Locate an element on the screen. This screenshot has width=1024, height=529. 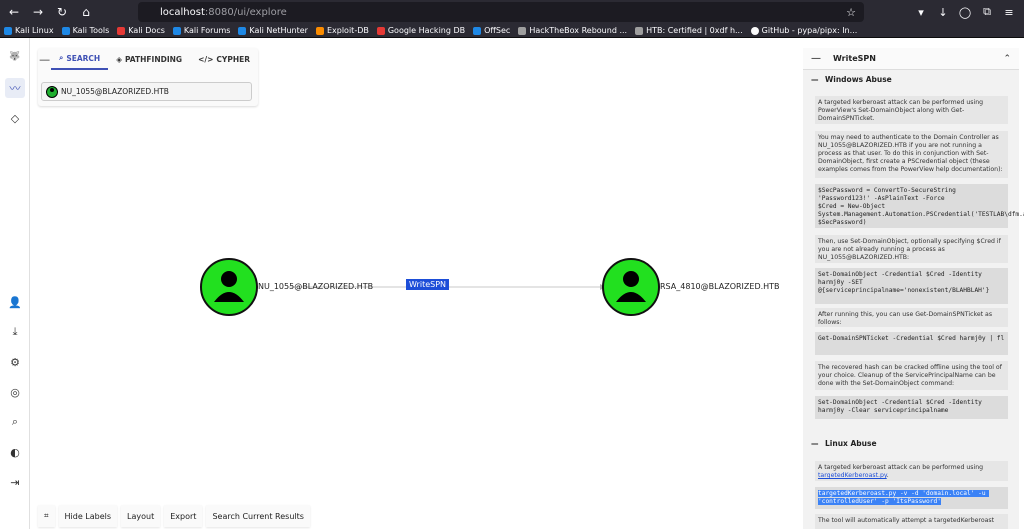
htb-icon is located at coordinates (522, 30).